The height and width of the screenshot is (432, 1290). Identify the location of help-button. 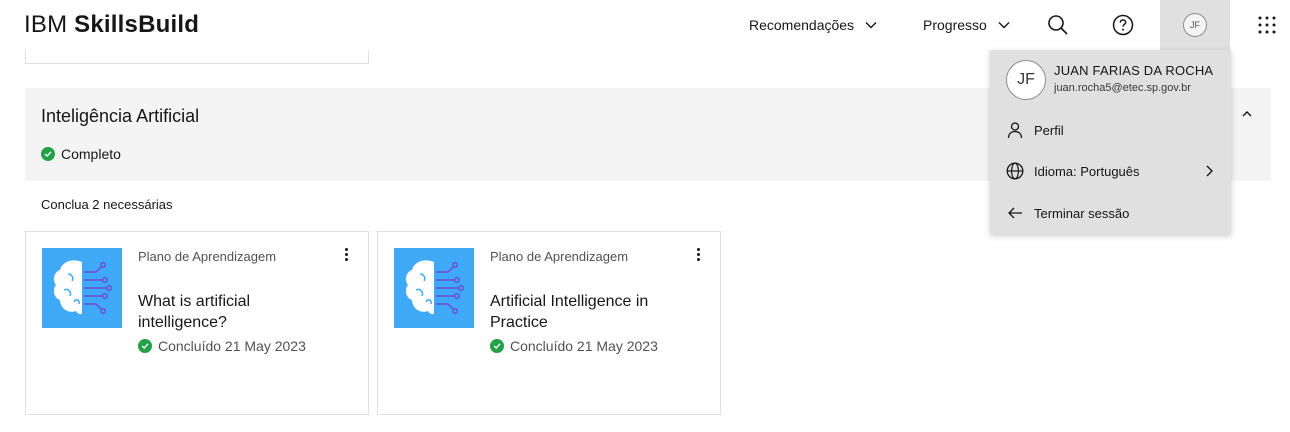
(1123, 25).